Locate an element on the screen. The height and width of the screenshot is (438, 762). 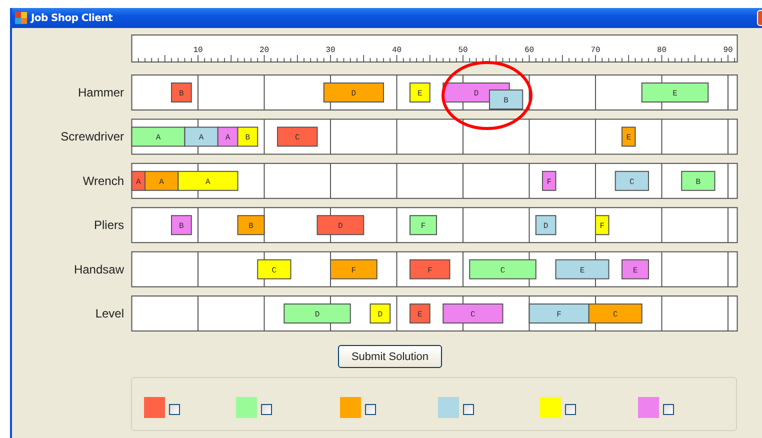
tick-label: 40 is located at coordinates (397, 50).